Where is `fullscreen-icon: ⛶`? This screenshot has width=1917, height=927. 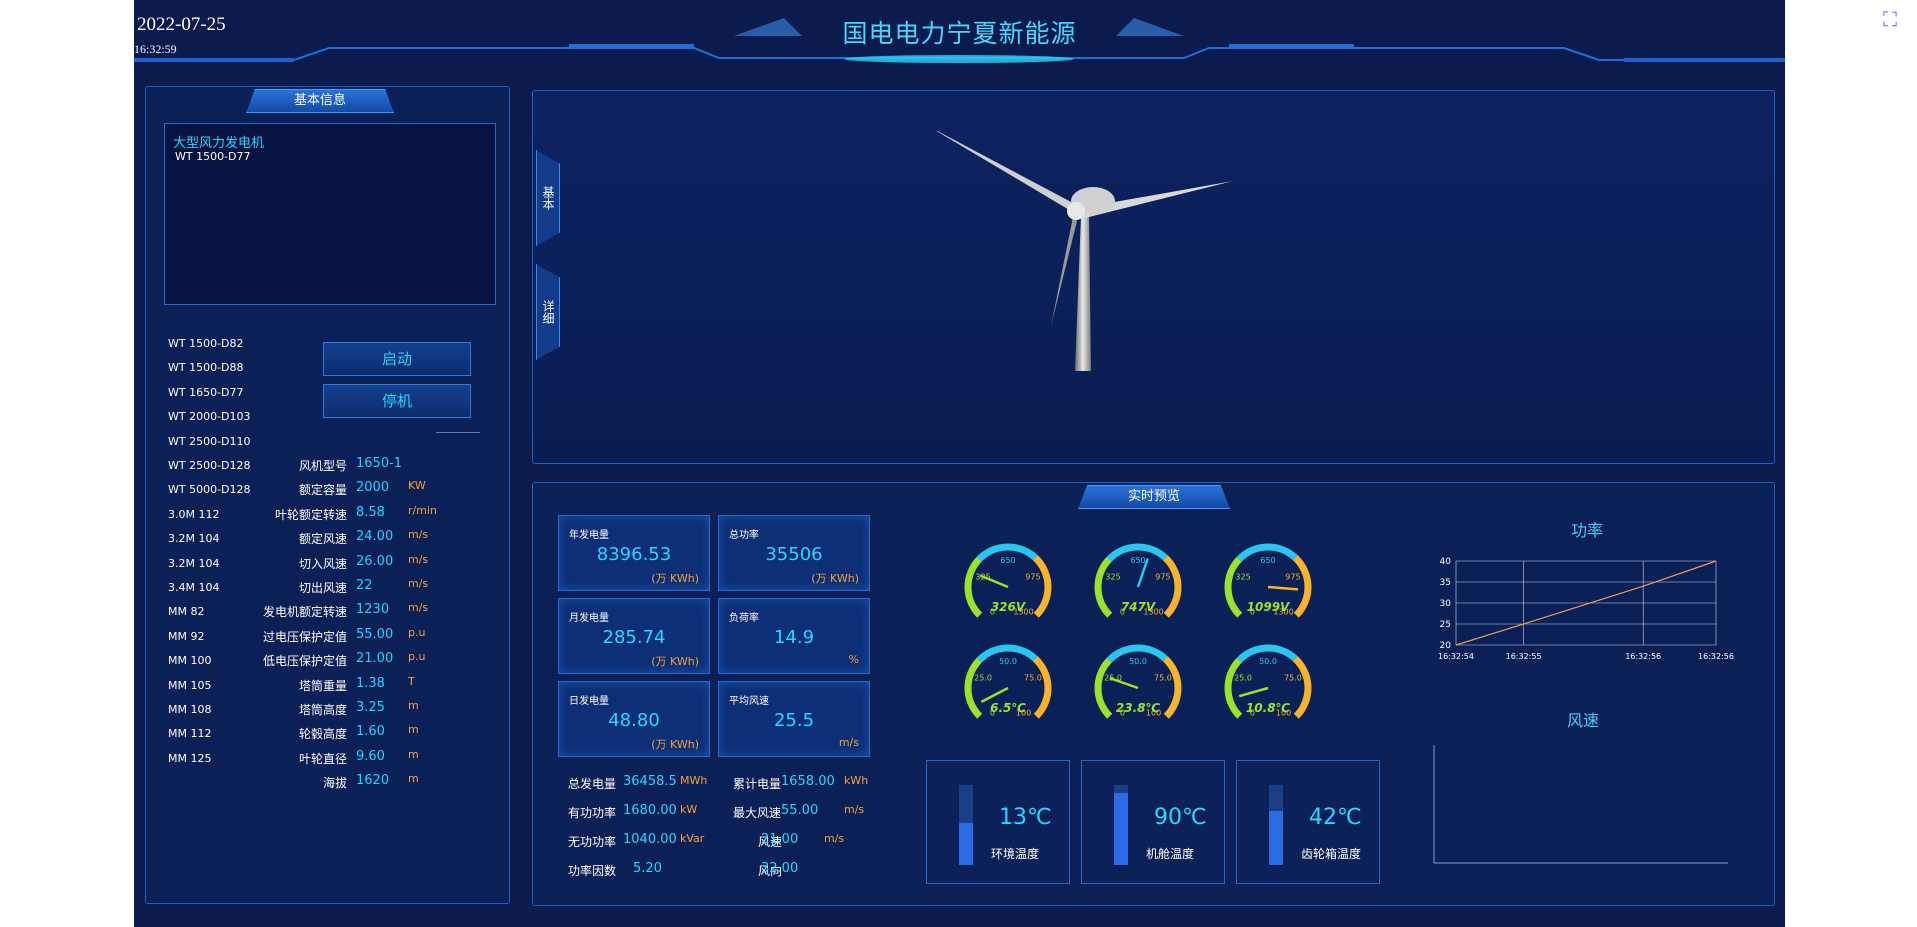 fullscreen-icon: ⛶ is located at coordinates (1890, 19).